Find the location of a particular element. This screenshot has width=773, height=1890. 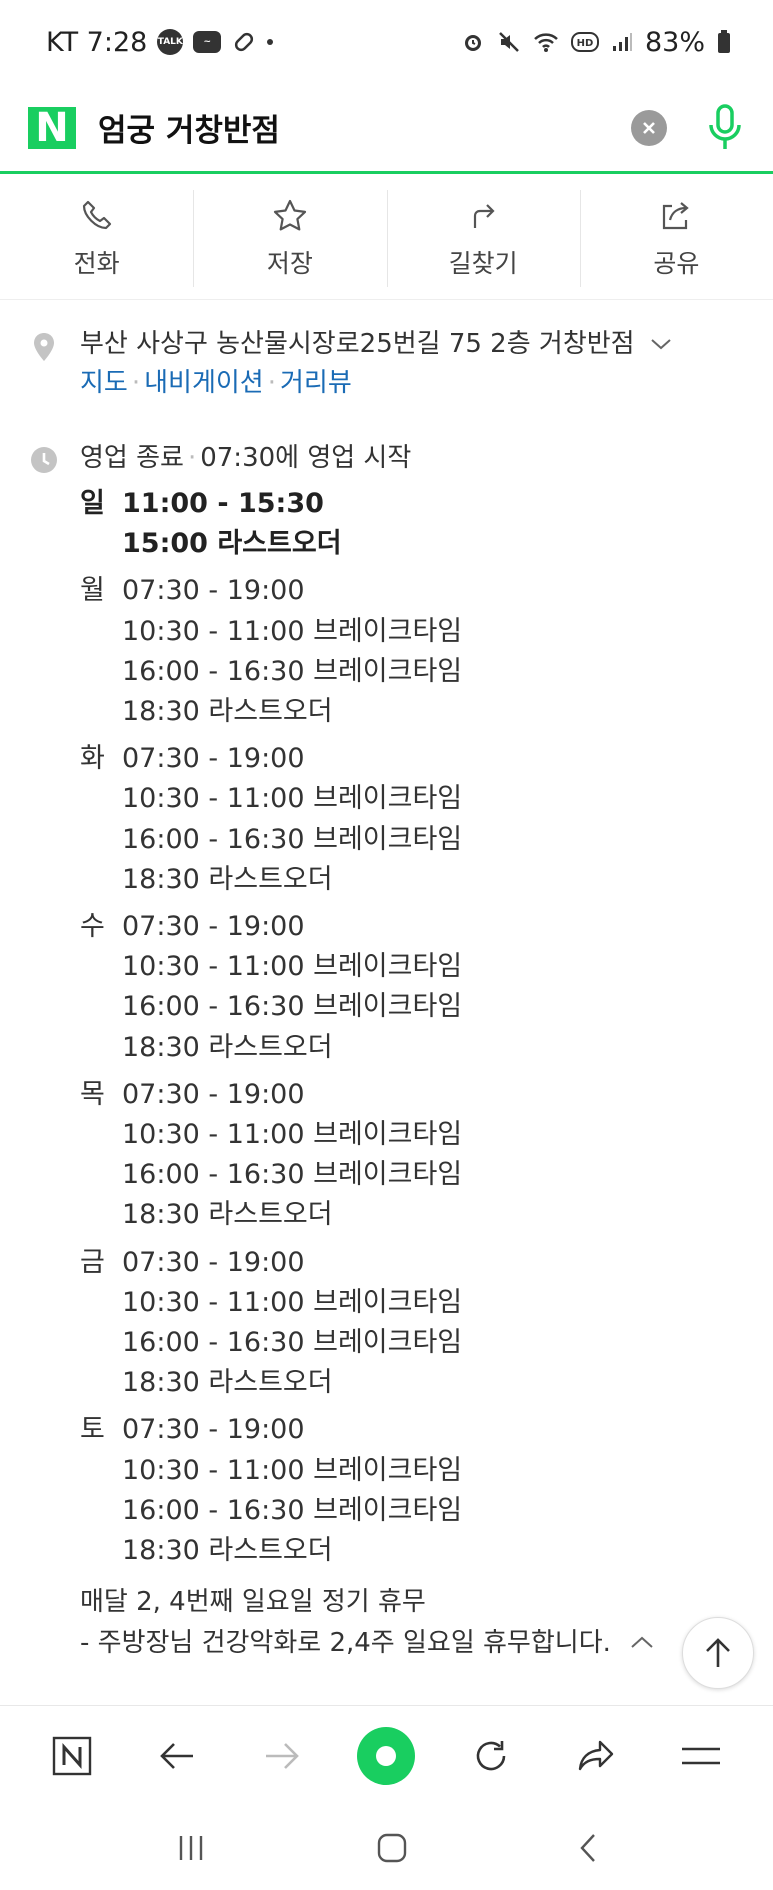

status-bar: KT 7:28 TALK ~ HD 83% is located at coordinates (386, 42).